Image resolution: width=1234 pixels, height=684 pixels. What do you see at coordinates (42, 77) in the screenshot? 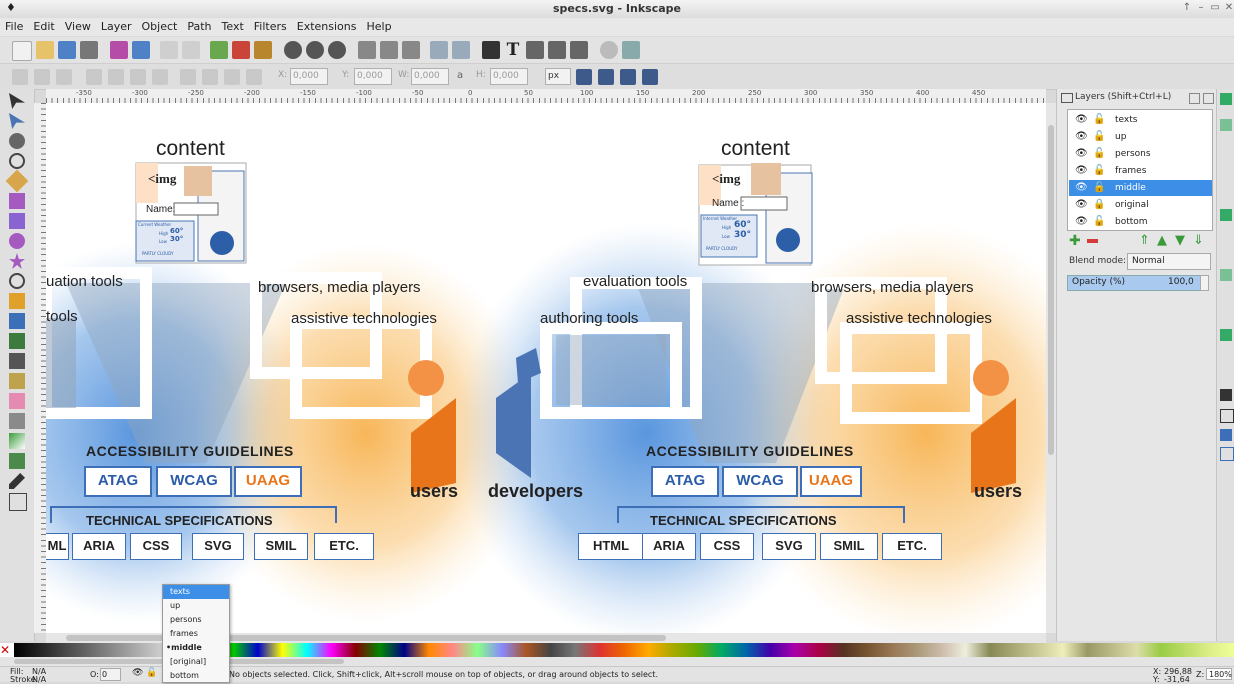
I see `select-all-layers-icon` at bounding box center [42, 77].